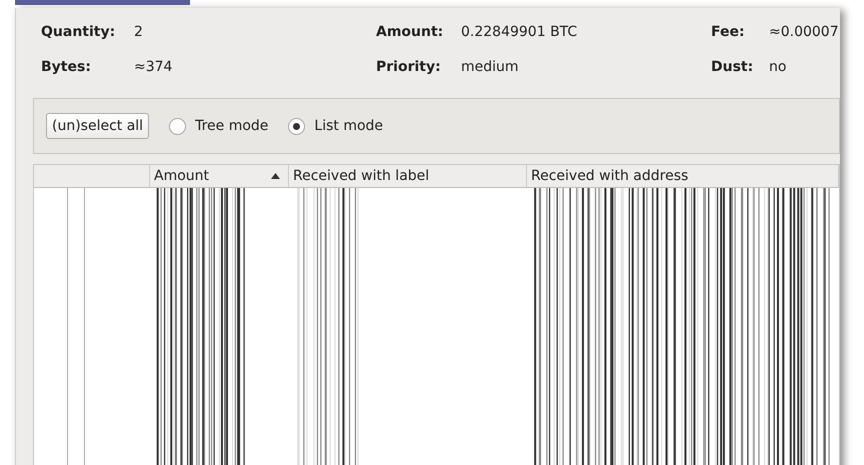  What do you see at coordinates (683, 176) in the screenshot?
I see `column-header: Received with address` at bounding box center [683, 176].